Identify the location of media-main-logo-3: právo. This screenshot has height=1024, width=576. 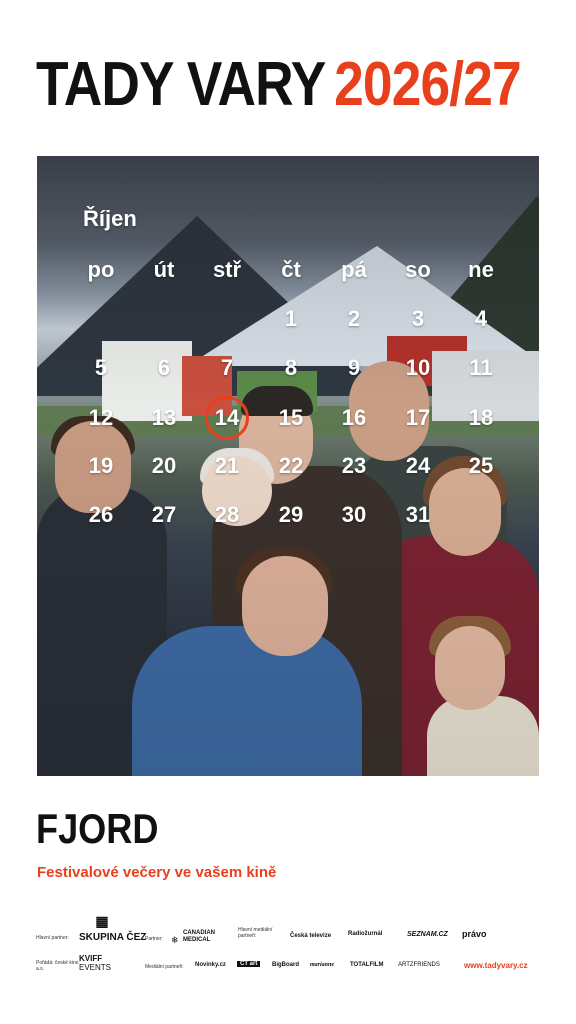
(474, 934).